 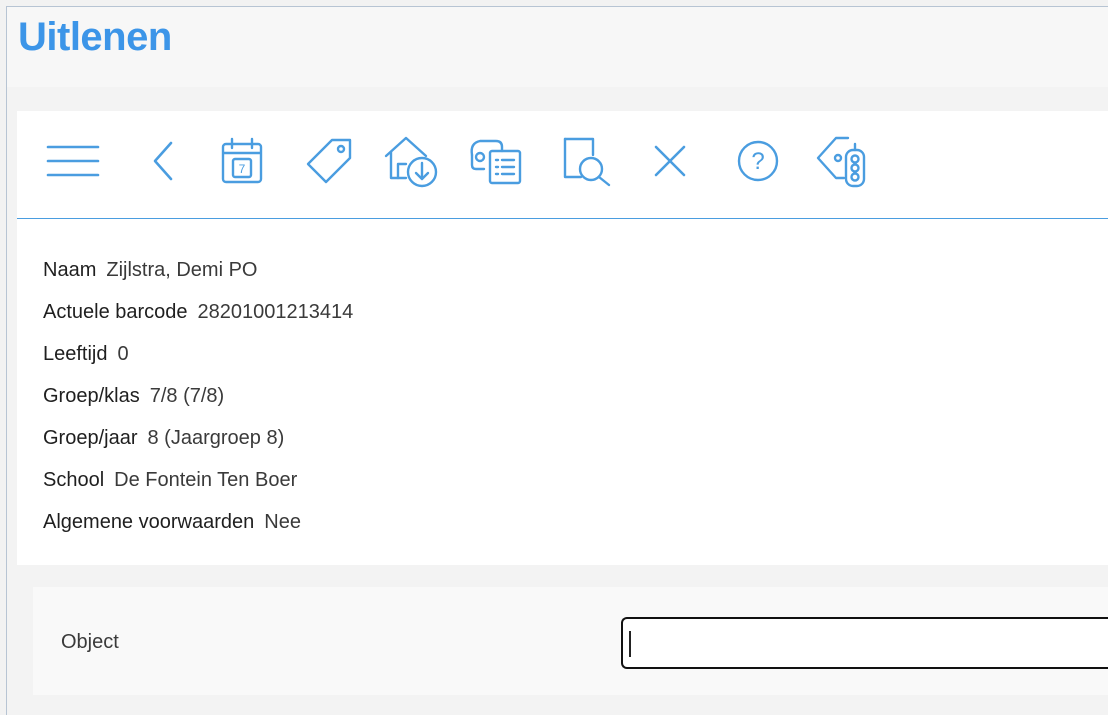 I want to click on info-value: 0, so click(x=123, y=354).